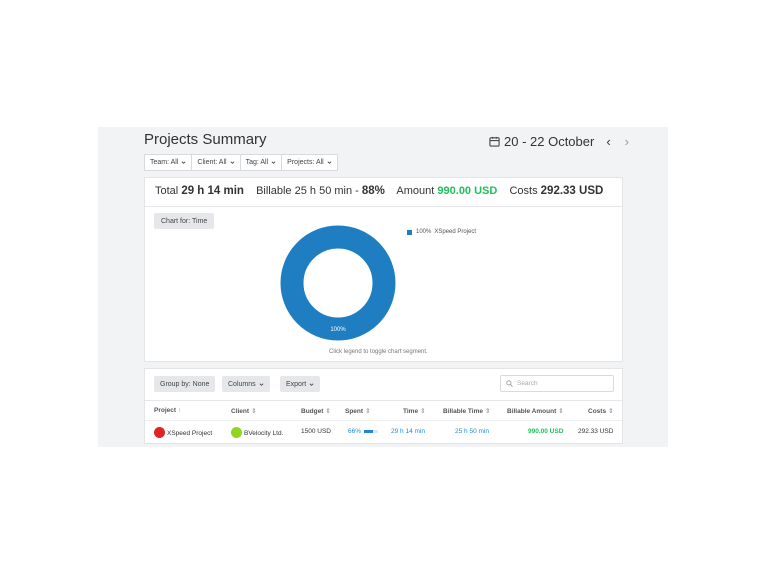 This screenshot has height=576, width=768. What do you see at coordinates (383, 420) in the screenshot?
I see `header-divider` at bounding box center [383, 420].